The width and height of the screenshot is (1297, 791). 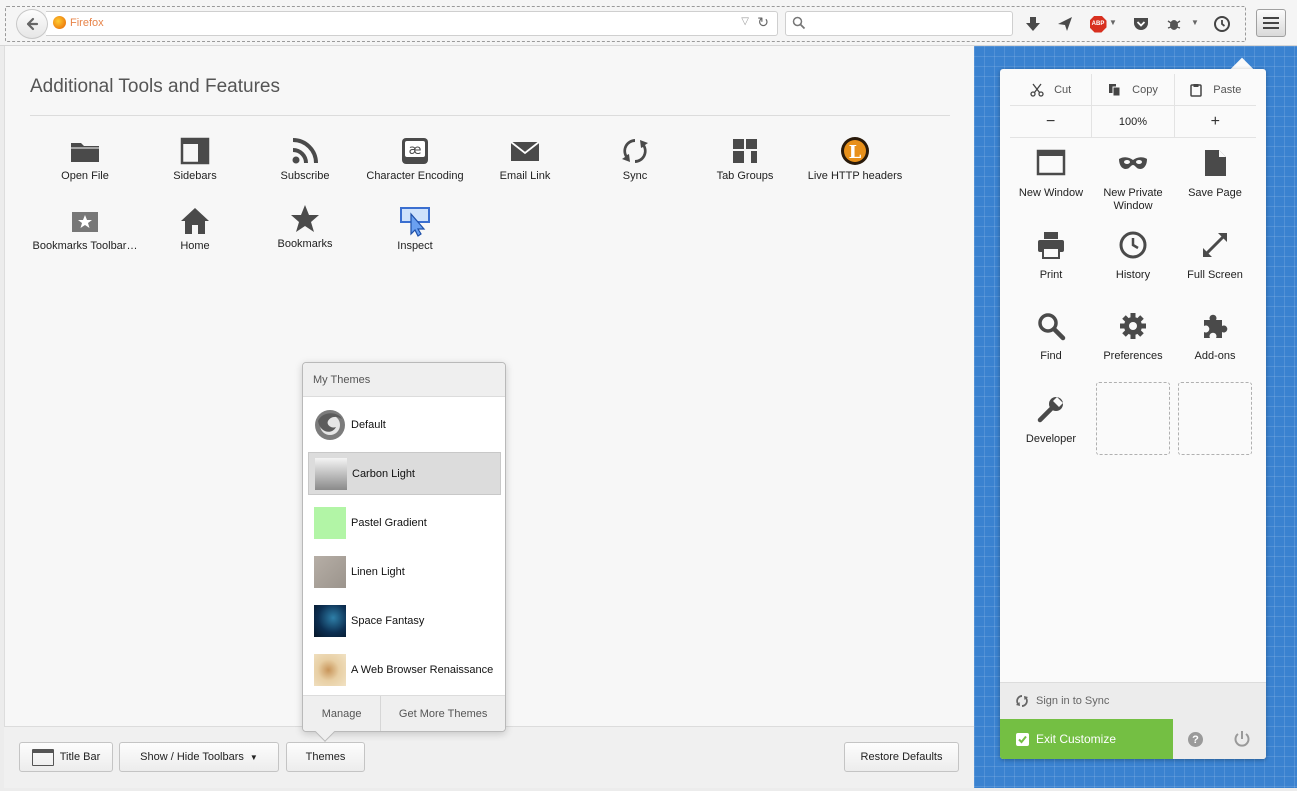 I want to click on extension-dropdown-icon: ▼, so click(x=1195, y=22).